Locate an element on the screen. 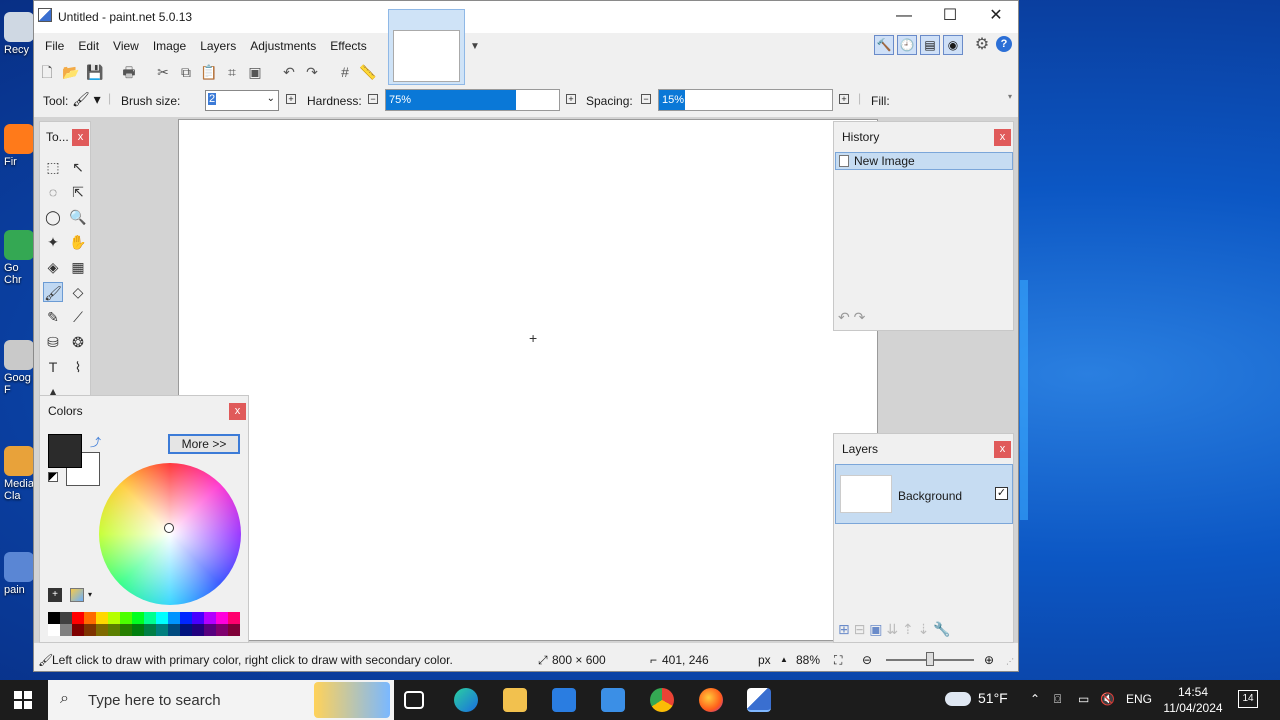 The image size is (1280, 720). hardness-increase-icon: + is located at coordinates (571, 99).